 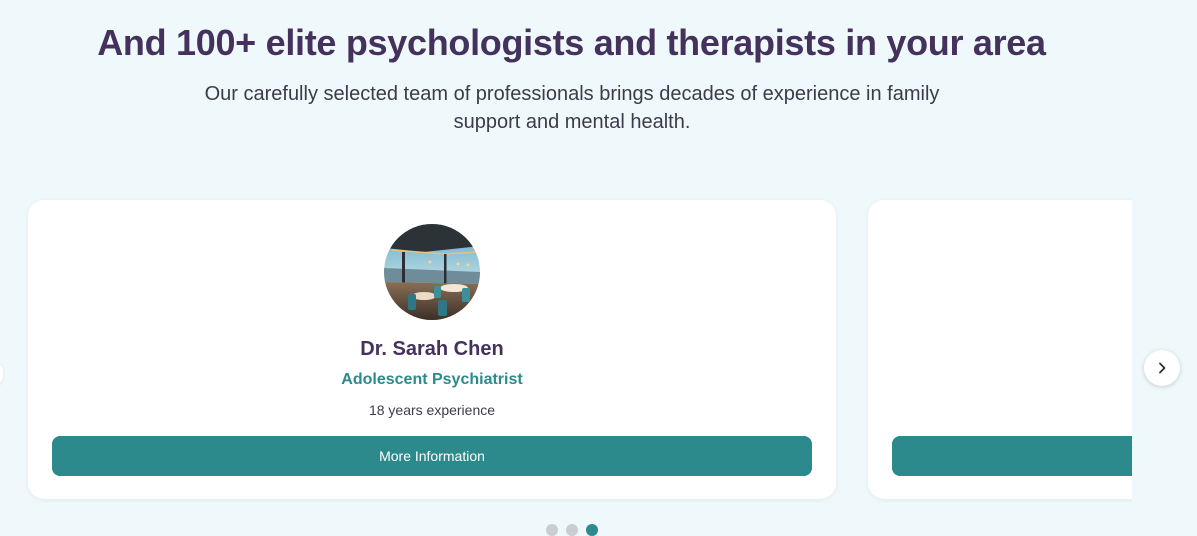 I want to click on next-slide-button, so click(x=1162, y=368).